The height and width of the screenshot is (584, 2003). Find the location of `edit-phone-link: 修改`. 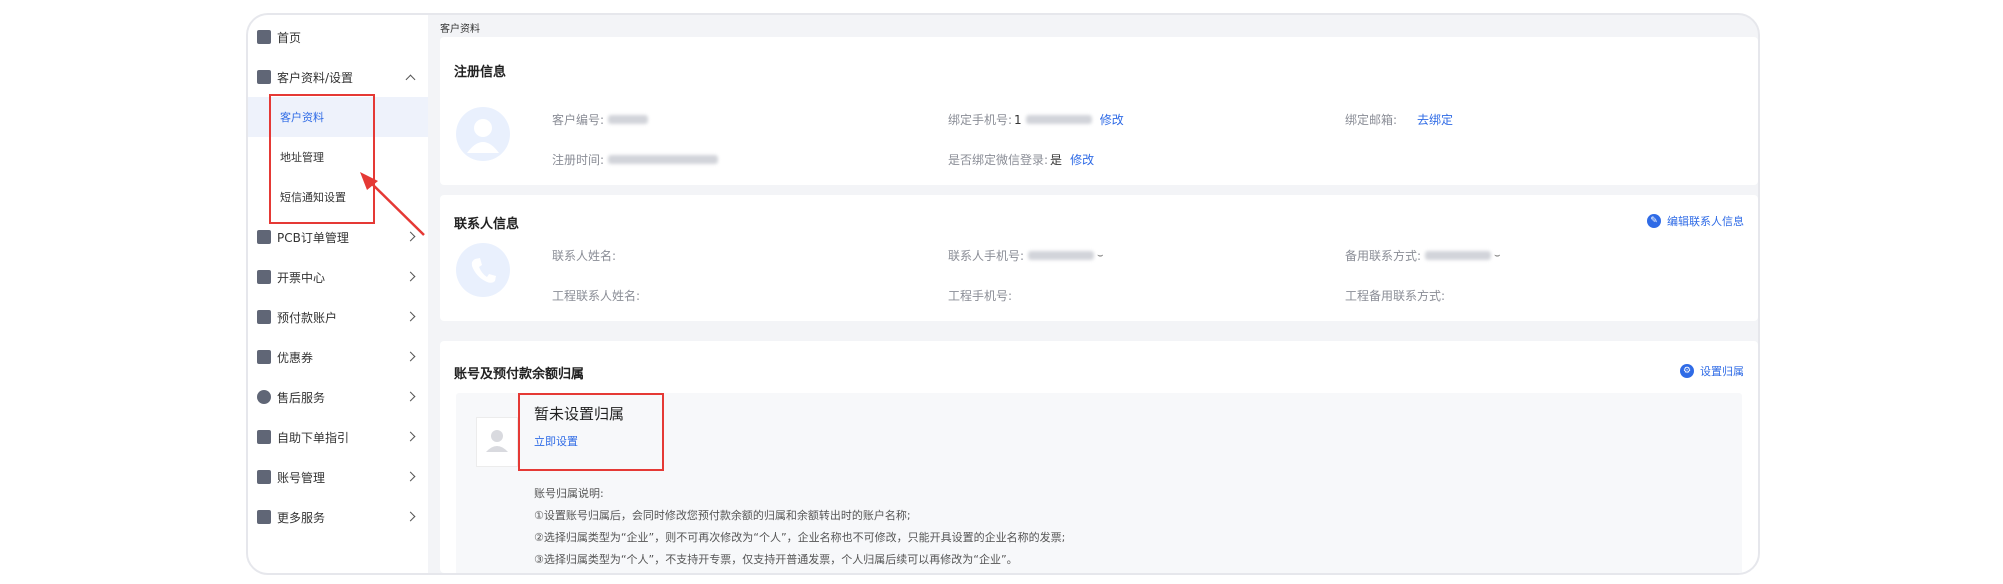

edit-phone-link: 修改 is located at coordinates (1112, 119).